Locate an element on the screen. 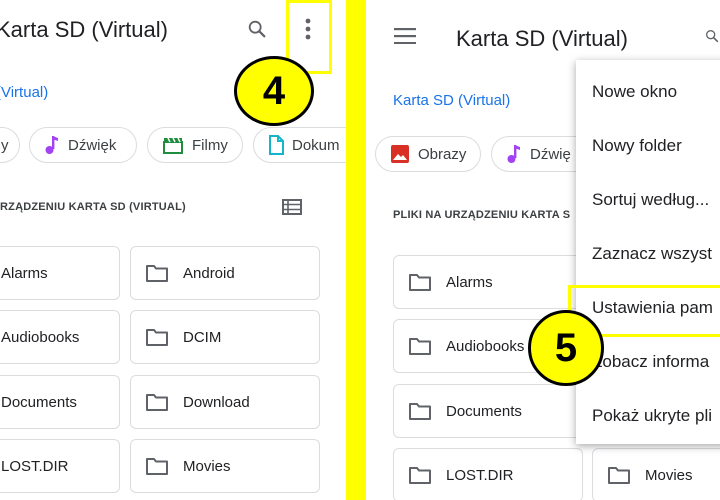  image-icon is located at coordinates (400, 154).